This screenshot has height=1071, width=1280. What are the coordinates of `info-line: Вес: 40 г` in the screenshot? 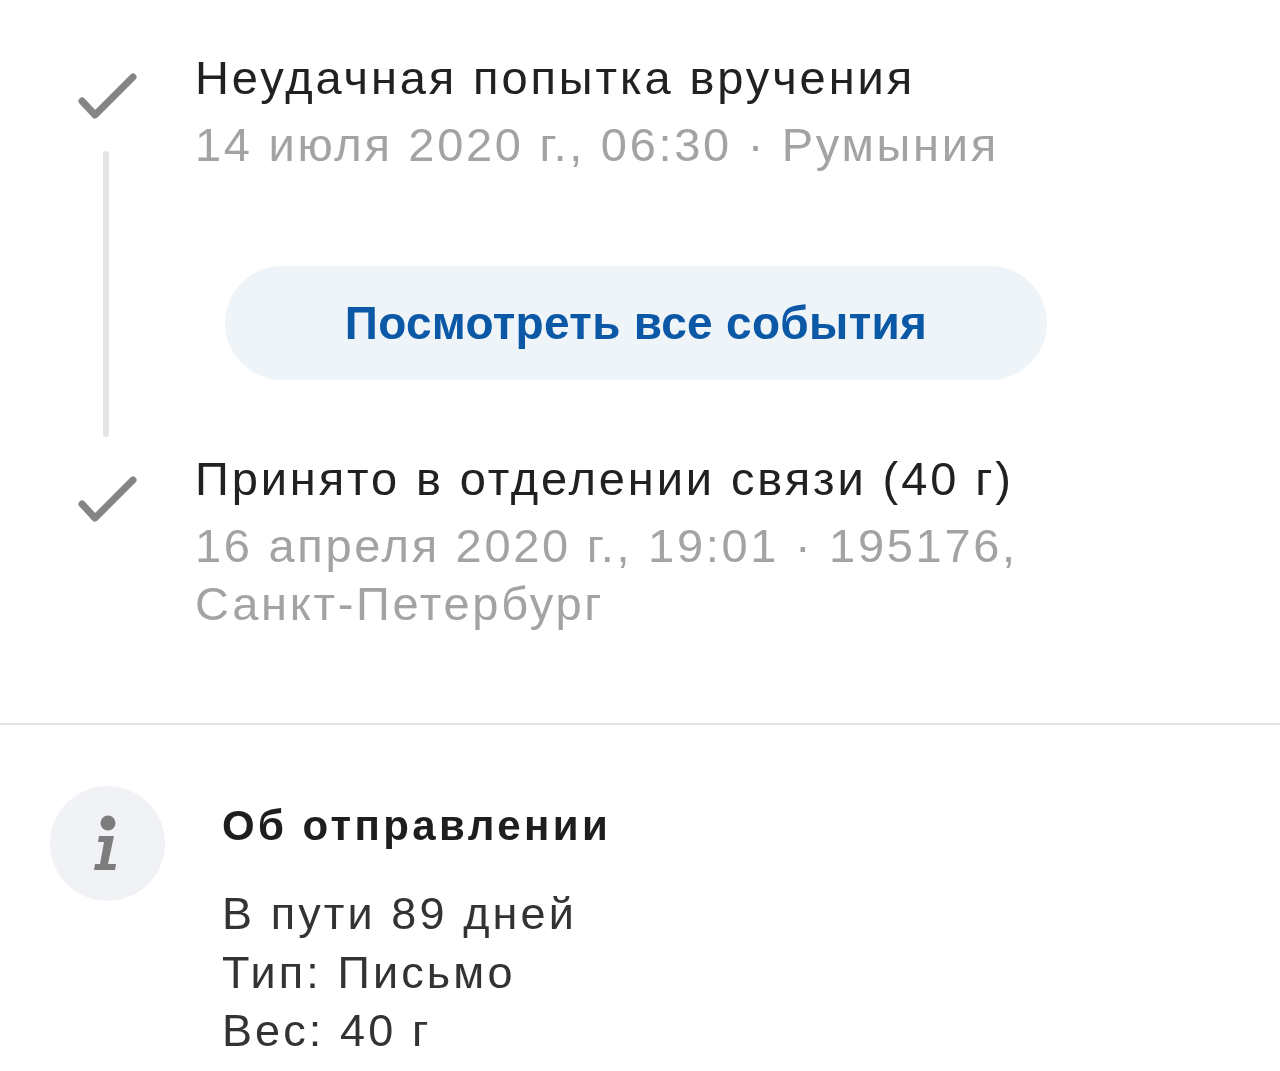 It's located at (327, 1031).